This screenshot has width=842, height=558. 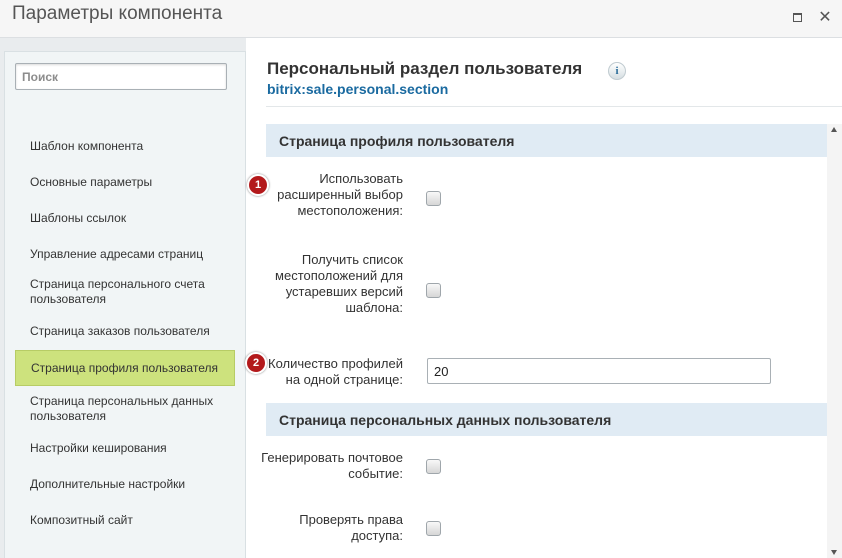 I want to click on field-label-profiles-per-page: Количество профилей на одной странице:, so click(x=335, y=371).